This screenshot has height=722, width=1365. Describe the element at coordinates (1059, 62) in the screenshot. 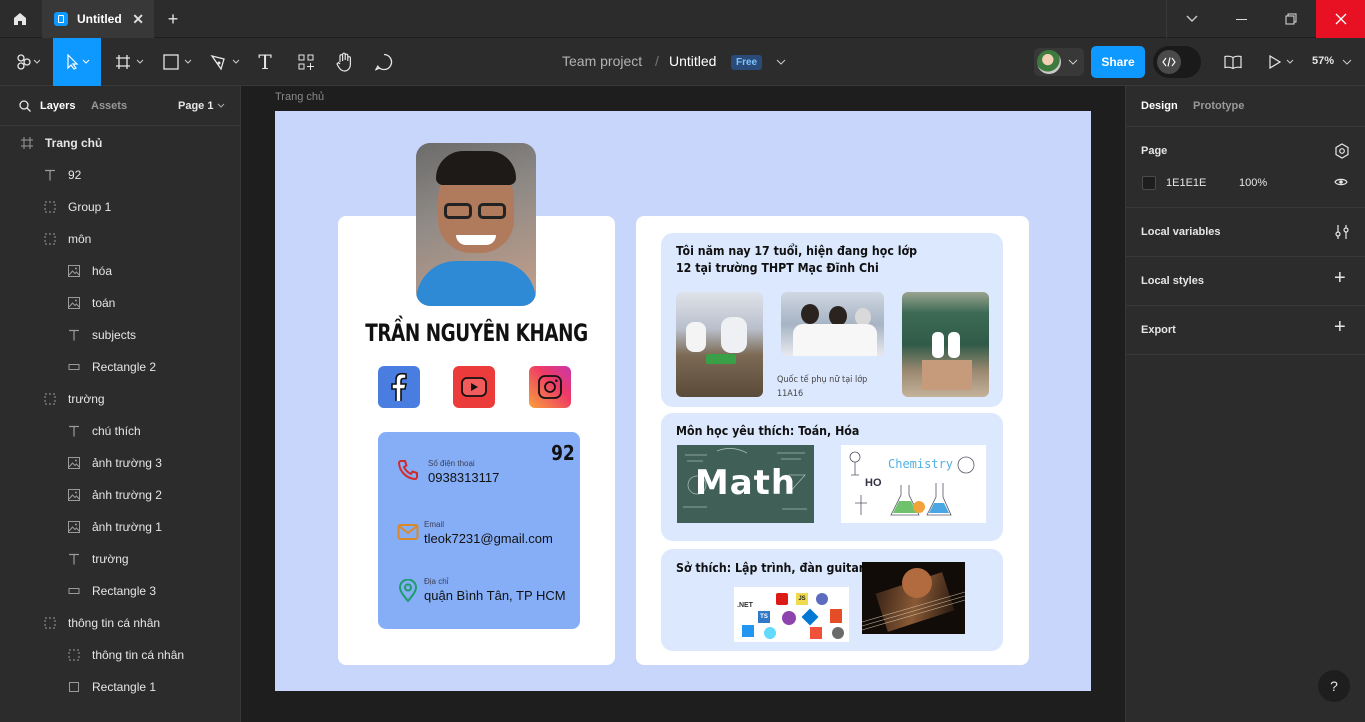

I see `avatar-menu` at that location.